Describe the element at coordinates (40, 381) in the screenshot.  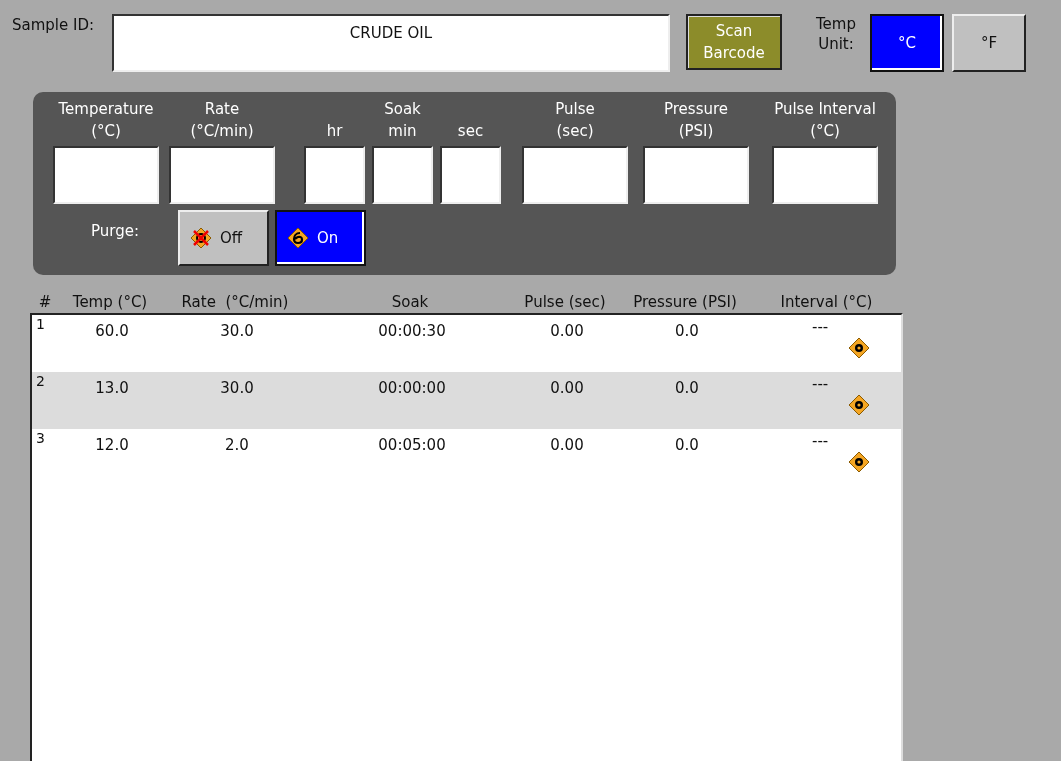
I see `row-number: 2` at that location.